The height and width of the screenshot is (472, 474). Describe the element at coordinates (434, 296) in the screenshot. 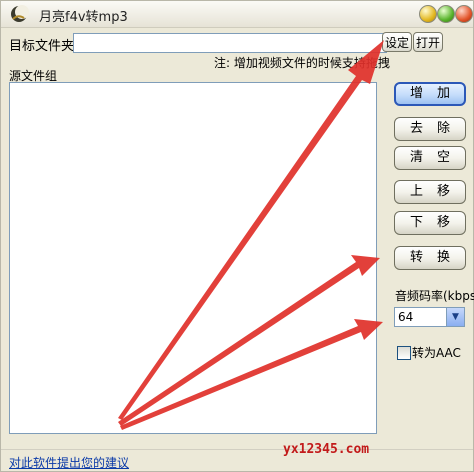

I see `bitrate-label: 音频码率(kbps)` at that location.